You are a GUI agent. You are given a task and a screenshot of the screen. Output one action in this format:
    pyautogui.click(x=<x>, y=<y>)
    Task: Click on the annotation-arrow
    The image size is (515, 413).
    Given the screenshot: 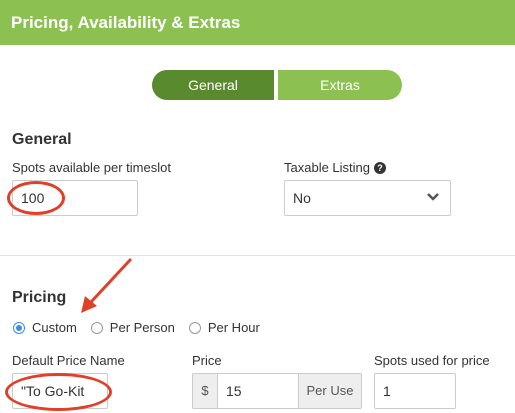 What is the action you would take?
    pyautogui.click(x=107, y=285)
    